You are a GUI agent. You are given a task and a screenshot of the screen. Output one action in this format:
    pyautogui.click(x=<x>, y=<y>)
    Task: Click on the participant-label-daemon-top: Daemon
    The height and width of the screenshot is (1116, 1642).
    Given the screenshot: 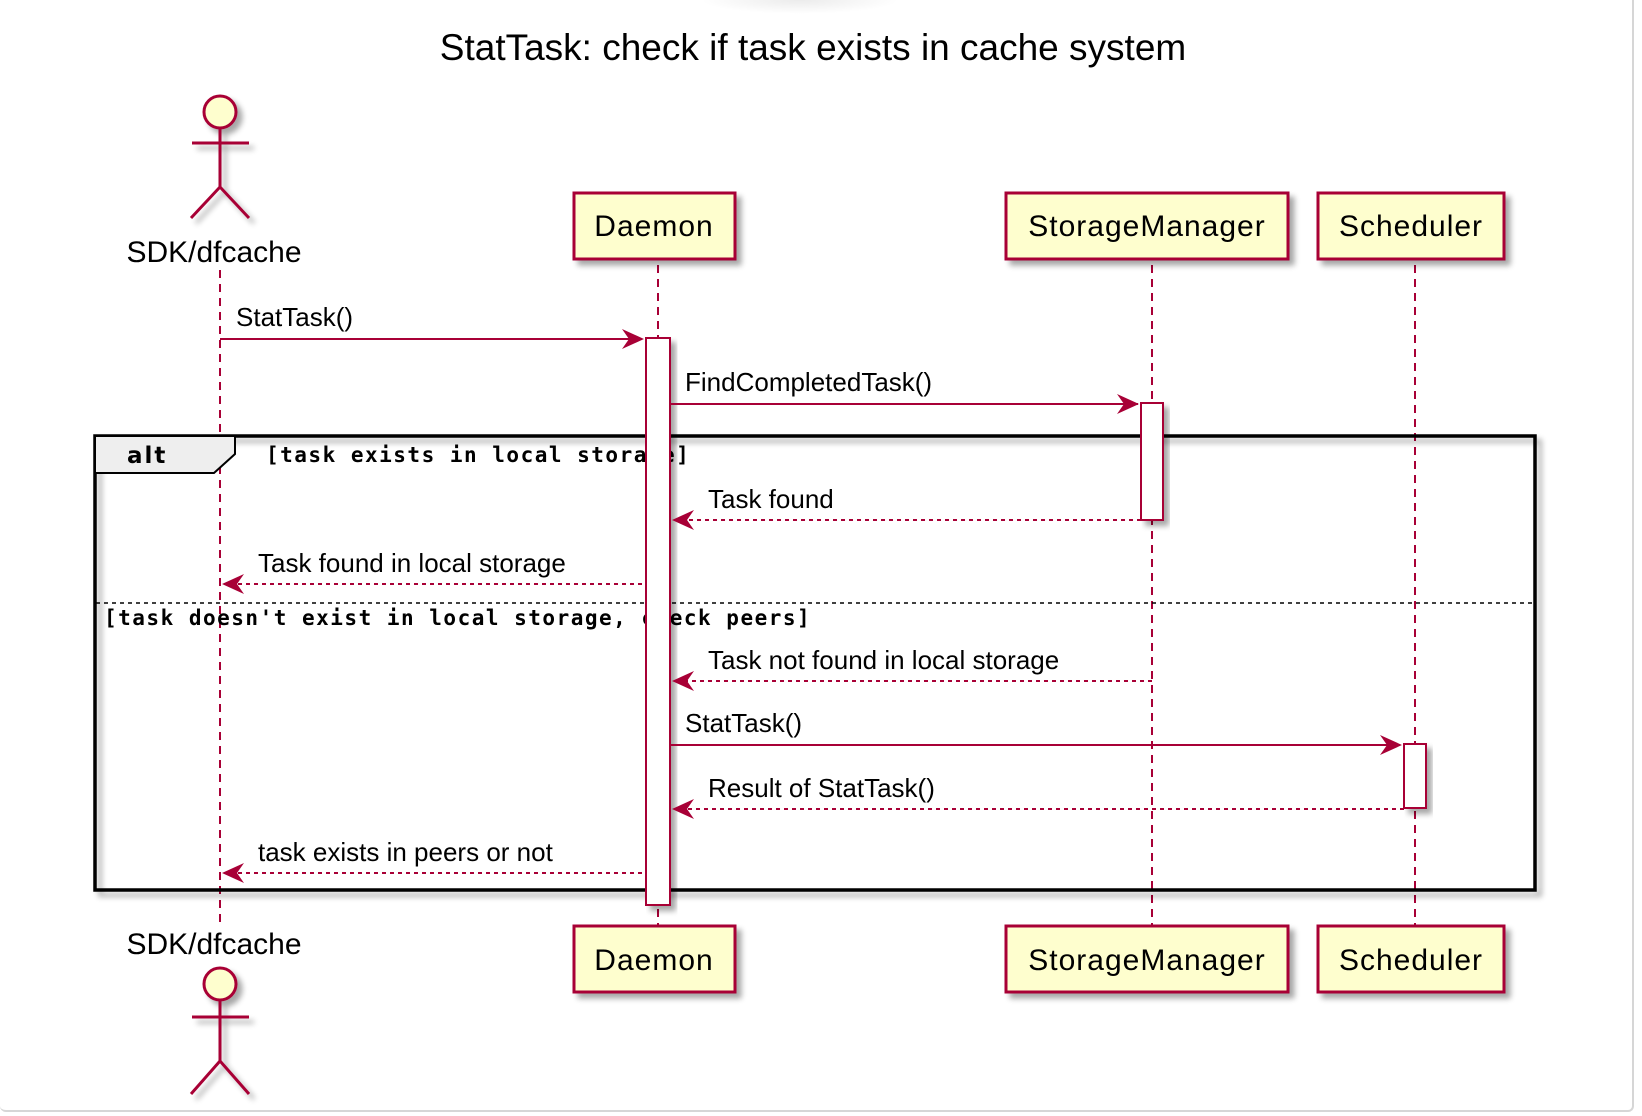 What is the action you would take?
    pyautogui.click(x=653, y=226)
    